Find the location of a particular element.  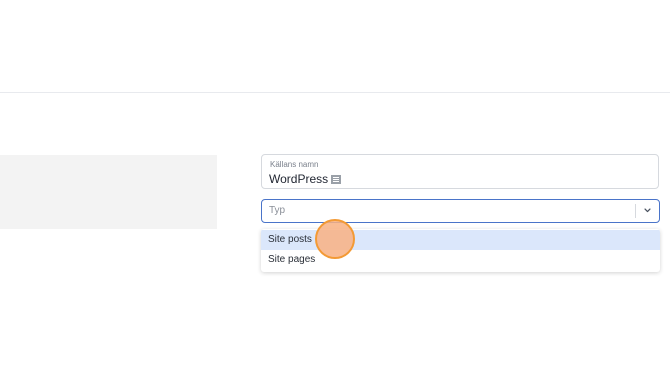

source-name-label: Källans namn is located at coordinates (294, 164).